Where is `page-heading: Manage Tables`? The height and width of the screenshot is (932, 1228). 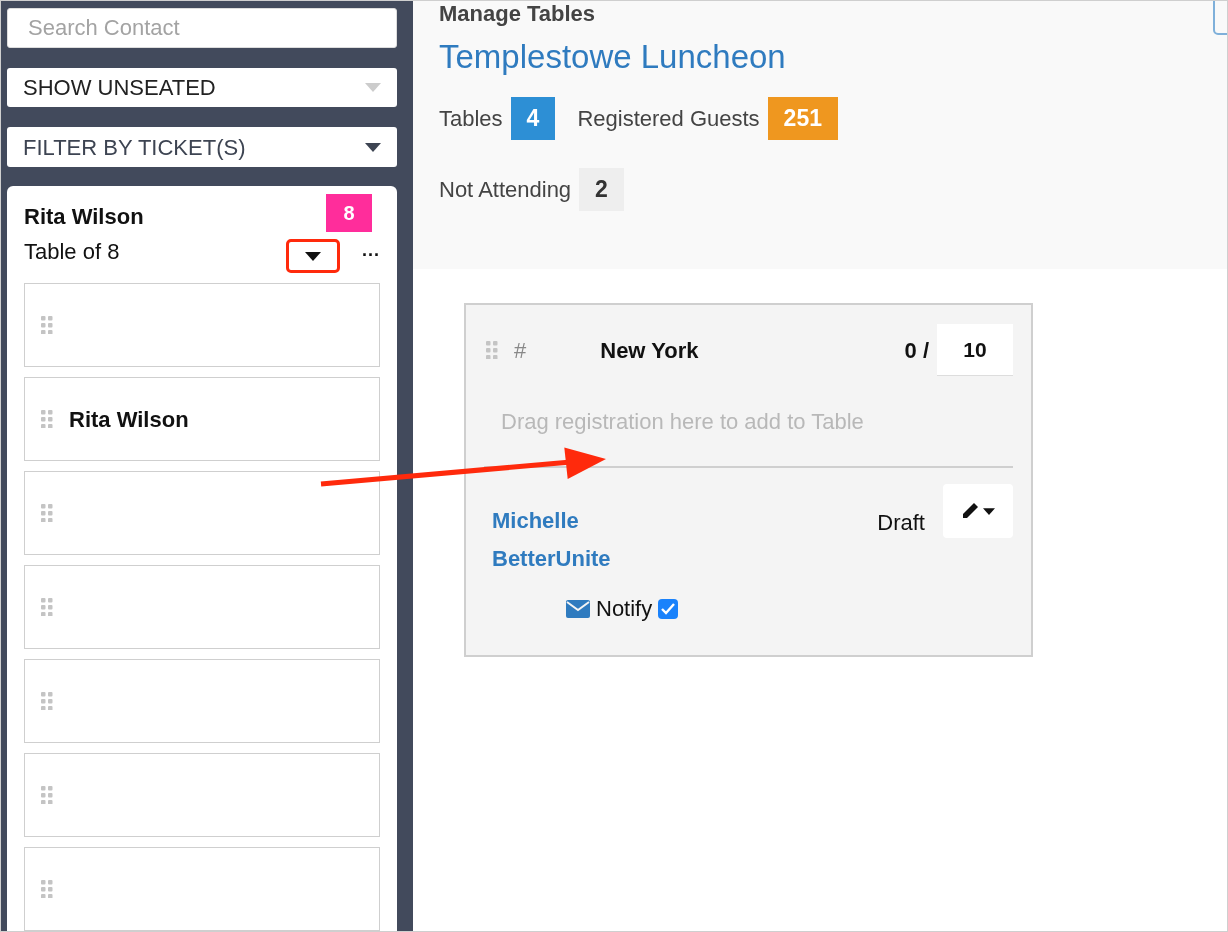
page-heading: Manage Tables is located at coordinates (517, 14).